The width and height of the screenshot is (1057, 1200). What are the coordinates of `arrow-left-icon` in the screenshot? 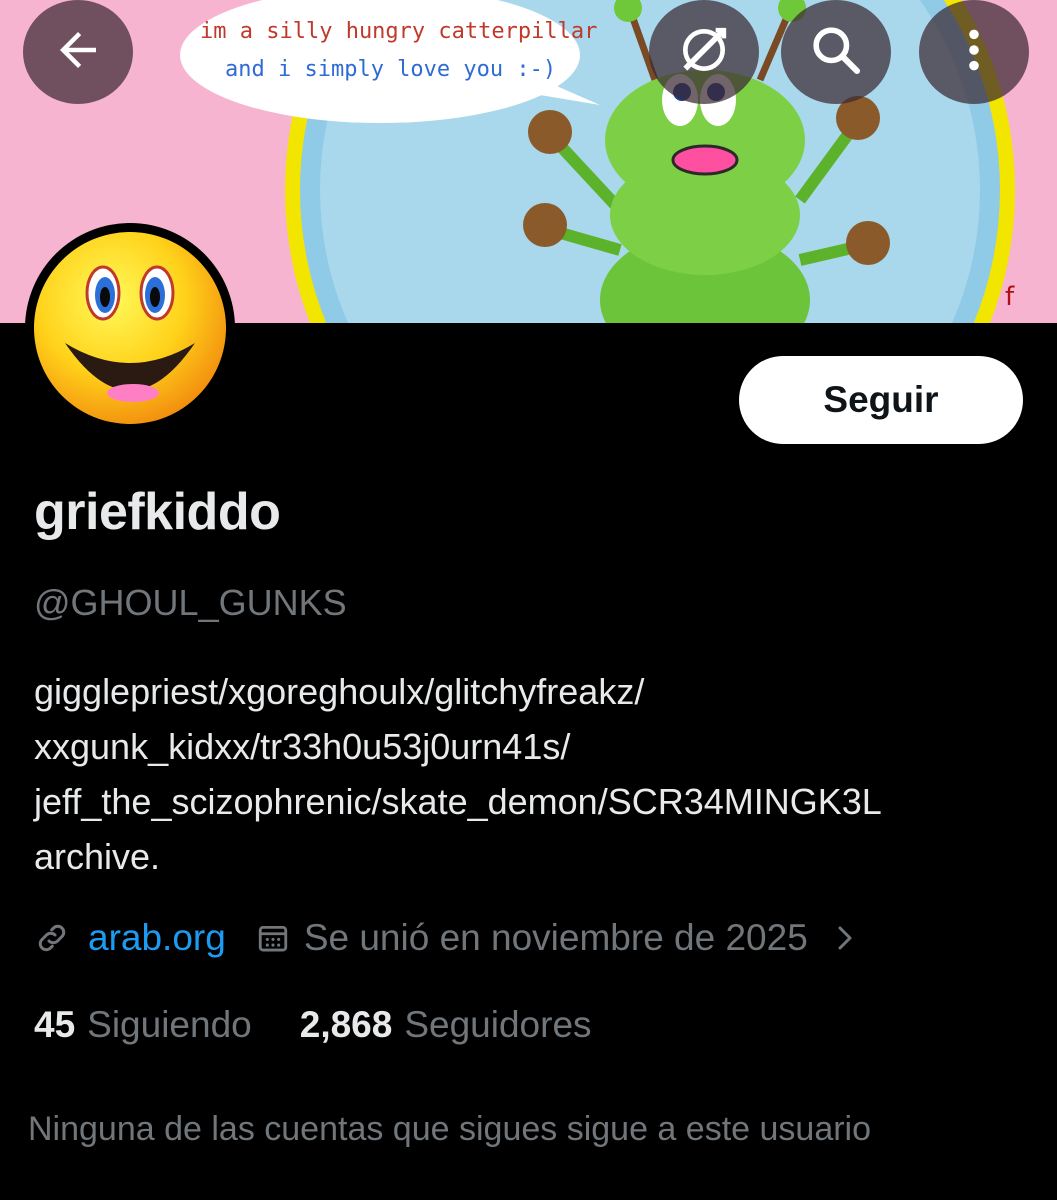 It's located at (78, 52).